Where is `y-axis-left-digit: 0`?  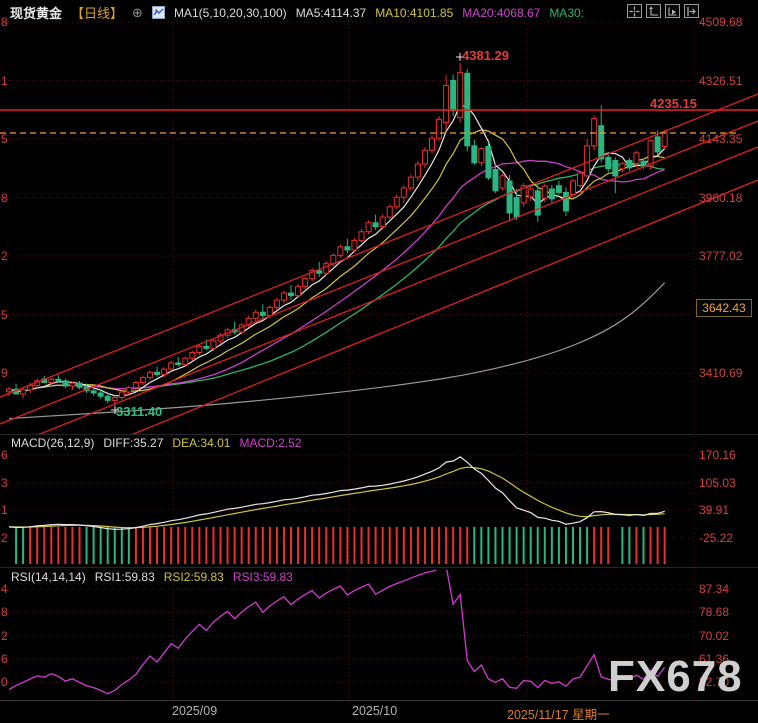 y-axis-left-digit: 0 is located at coordinates (4, 682).